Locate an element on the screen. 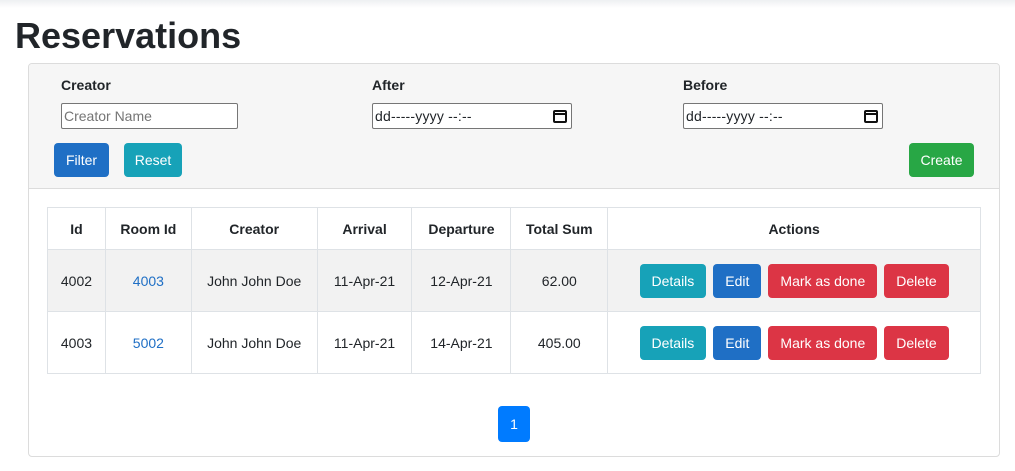 The image size is (1015, 471). cell-room-id: 4003 is located at coordinates (148, 280).